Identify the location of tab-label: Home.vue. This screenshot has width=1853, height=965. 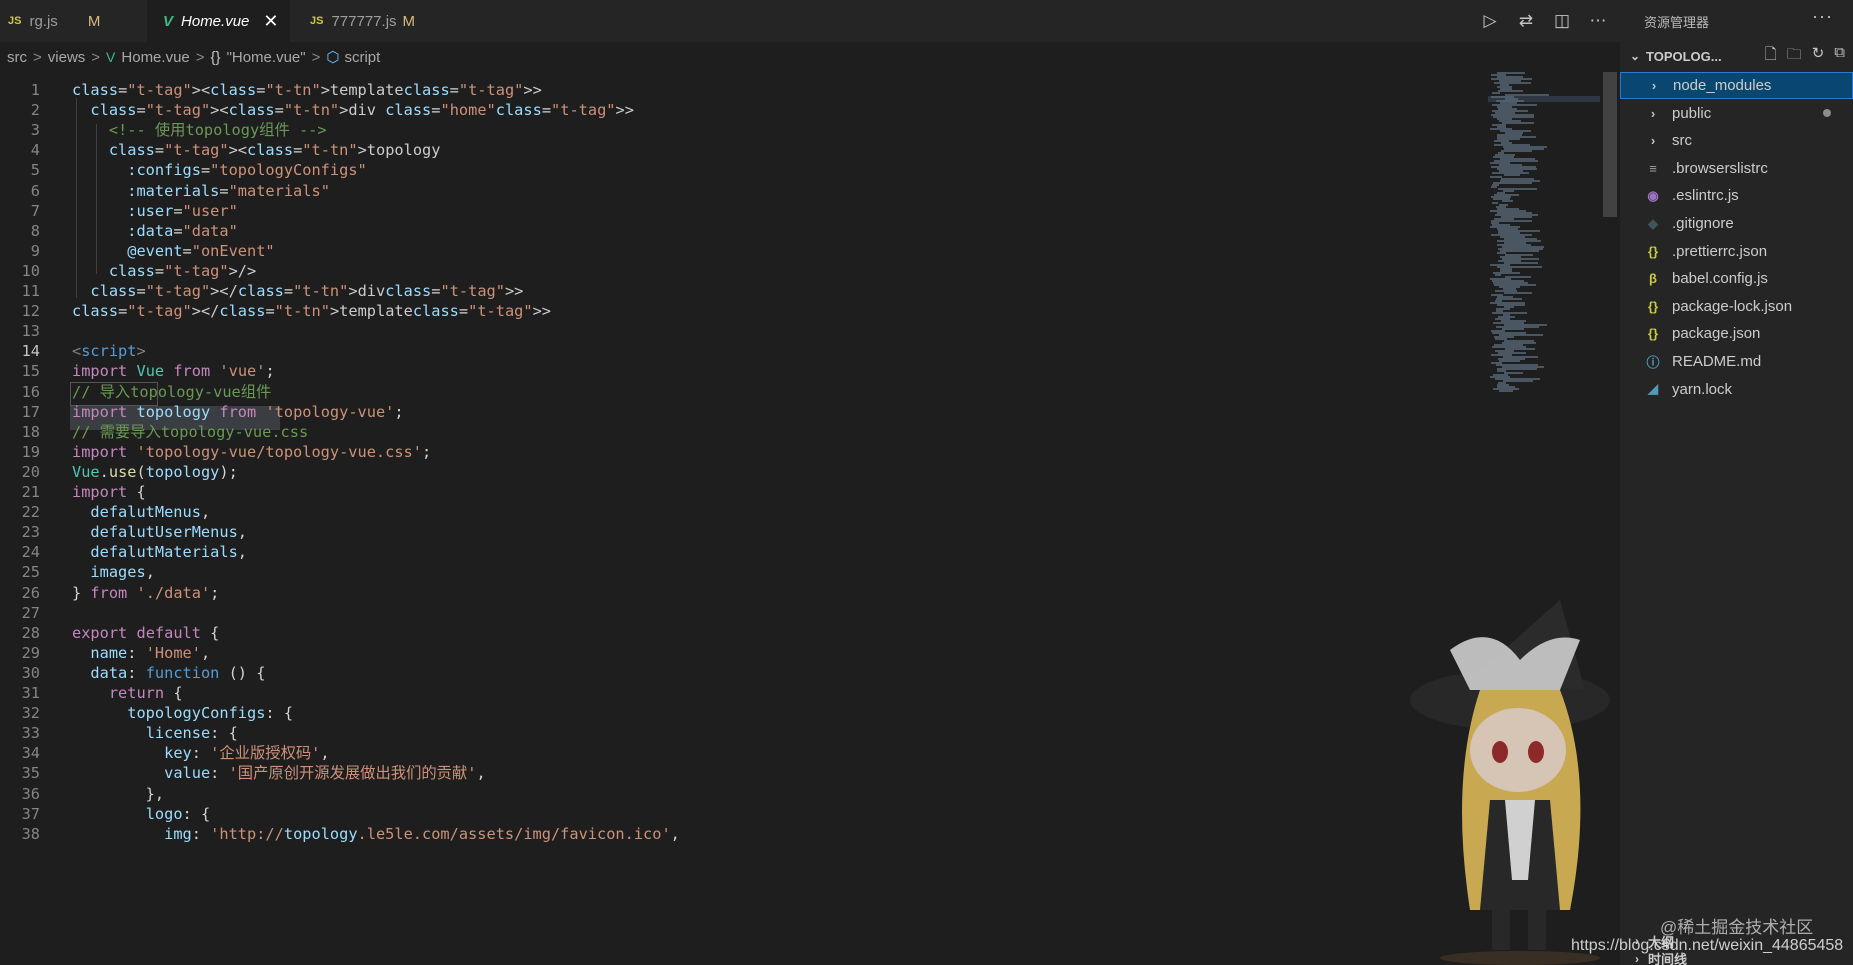
(215, 21).